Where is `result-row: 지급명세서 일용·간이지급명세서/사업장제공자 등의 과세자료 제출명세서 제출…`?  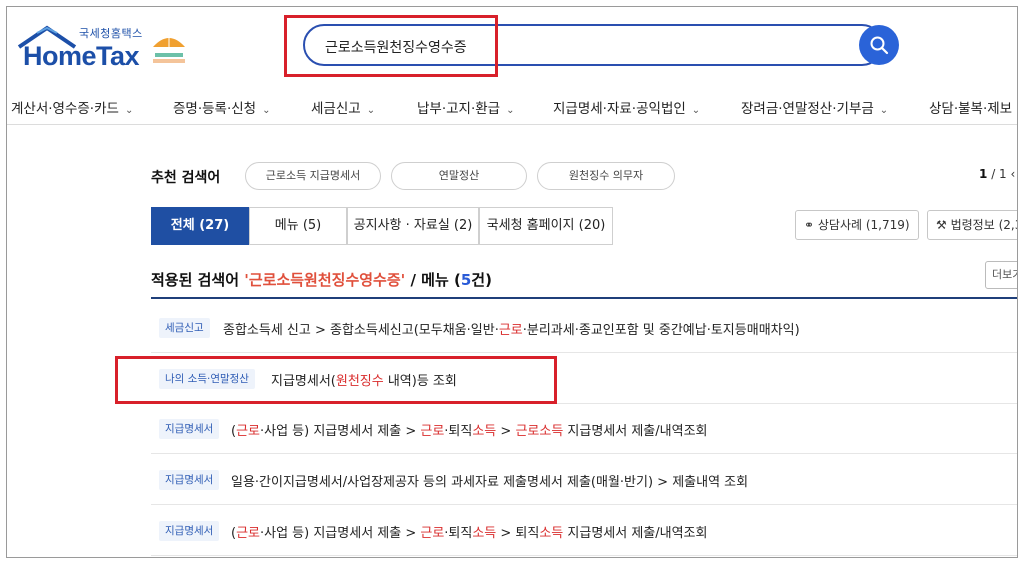
result-row: 지급명세서 일용·간이지급명세서/사업장제공자 등의 과세자료 제출명세서 제출… is located at coordinates (584, 480).